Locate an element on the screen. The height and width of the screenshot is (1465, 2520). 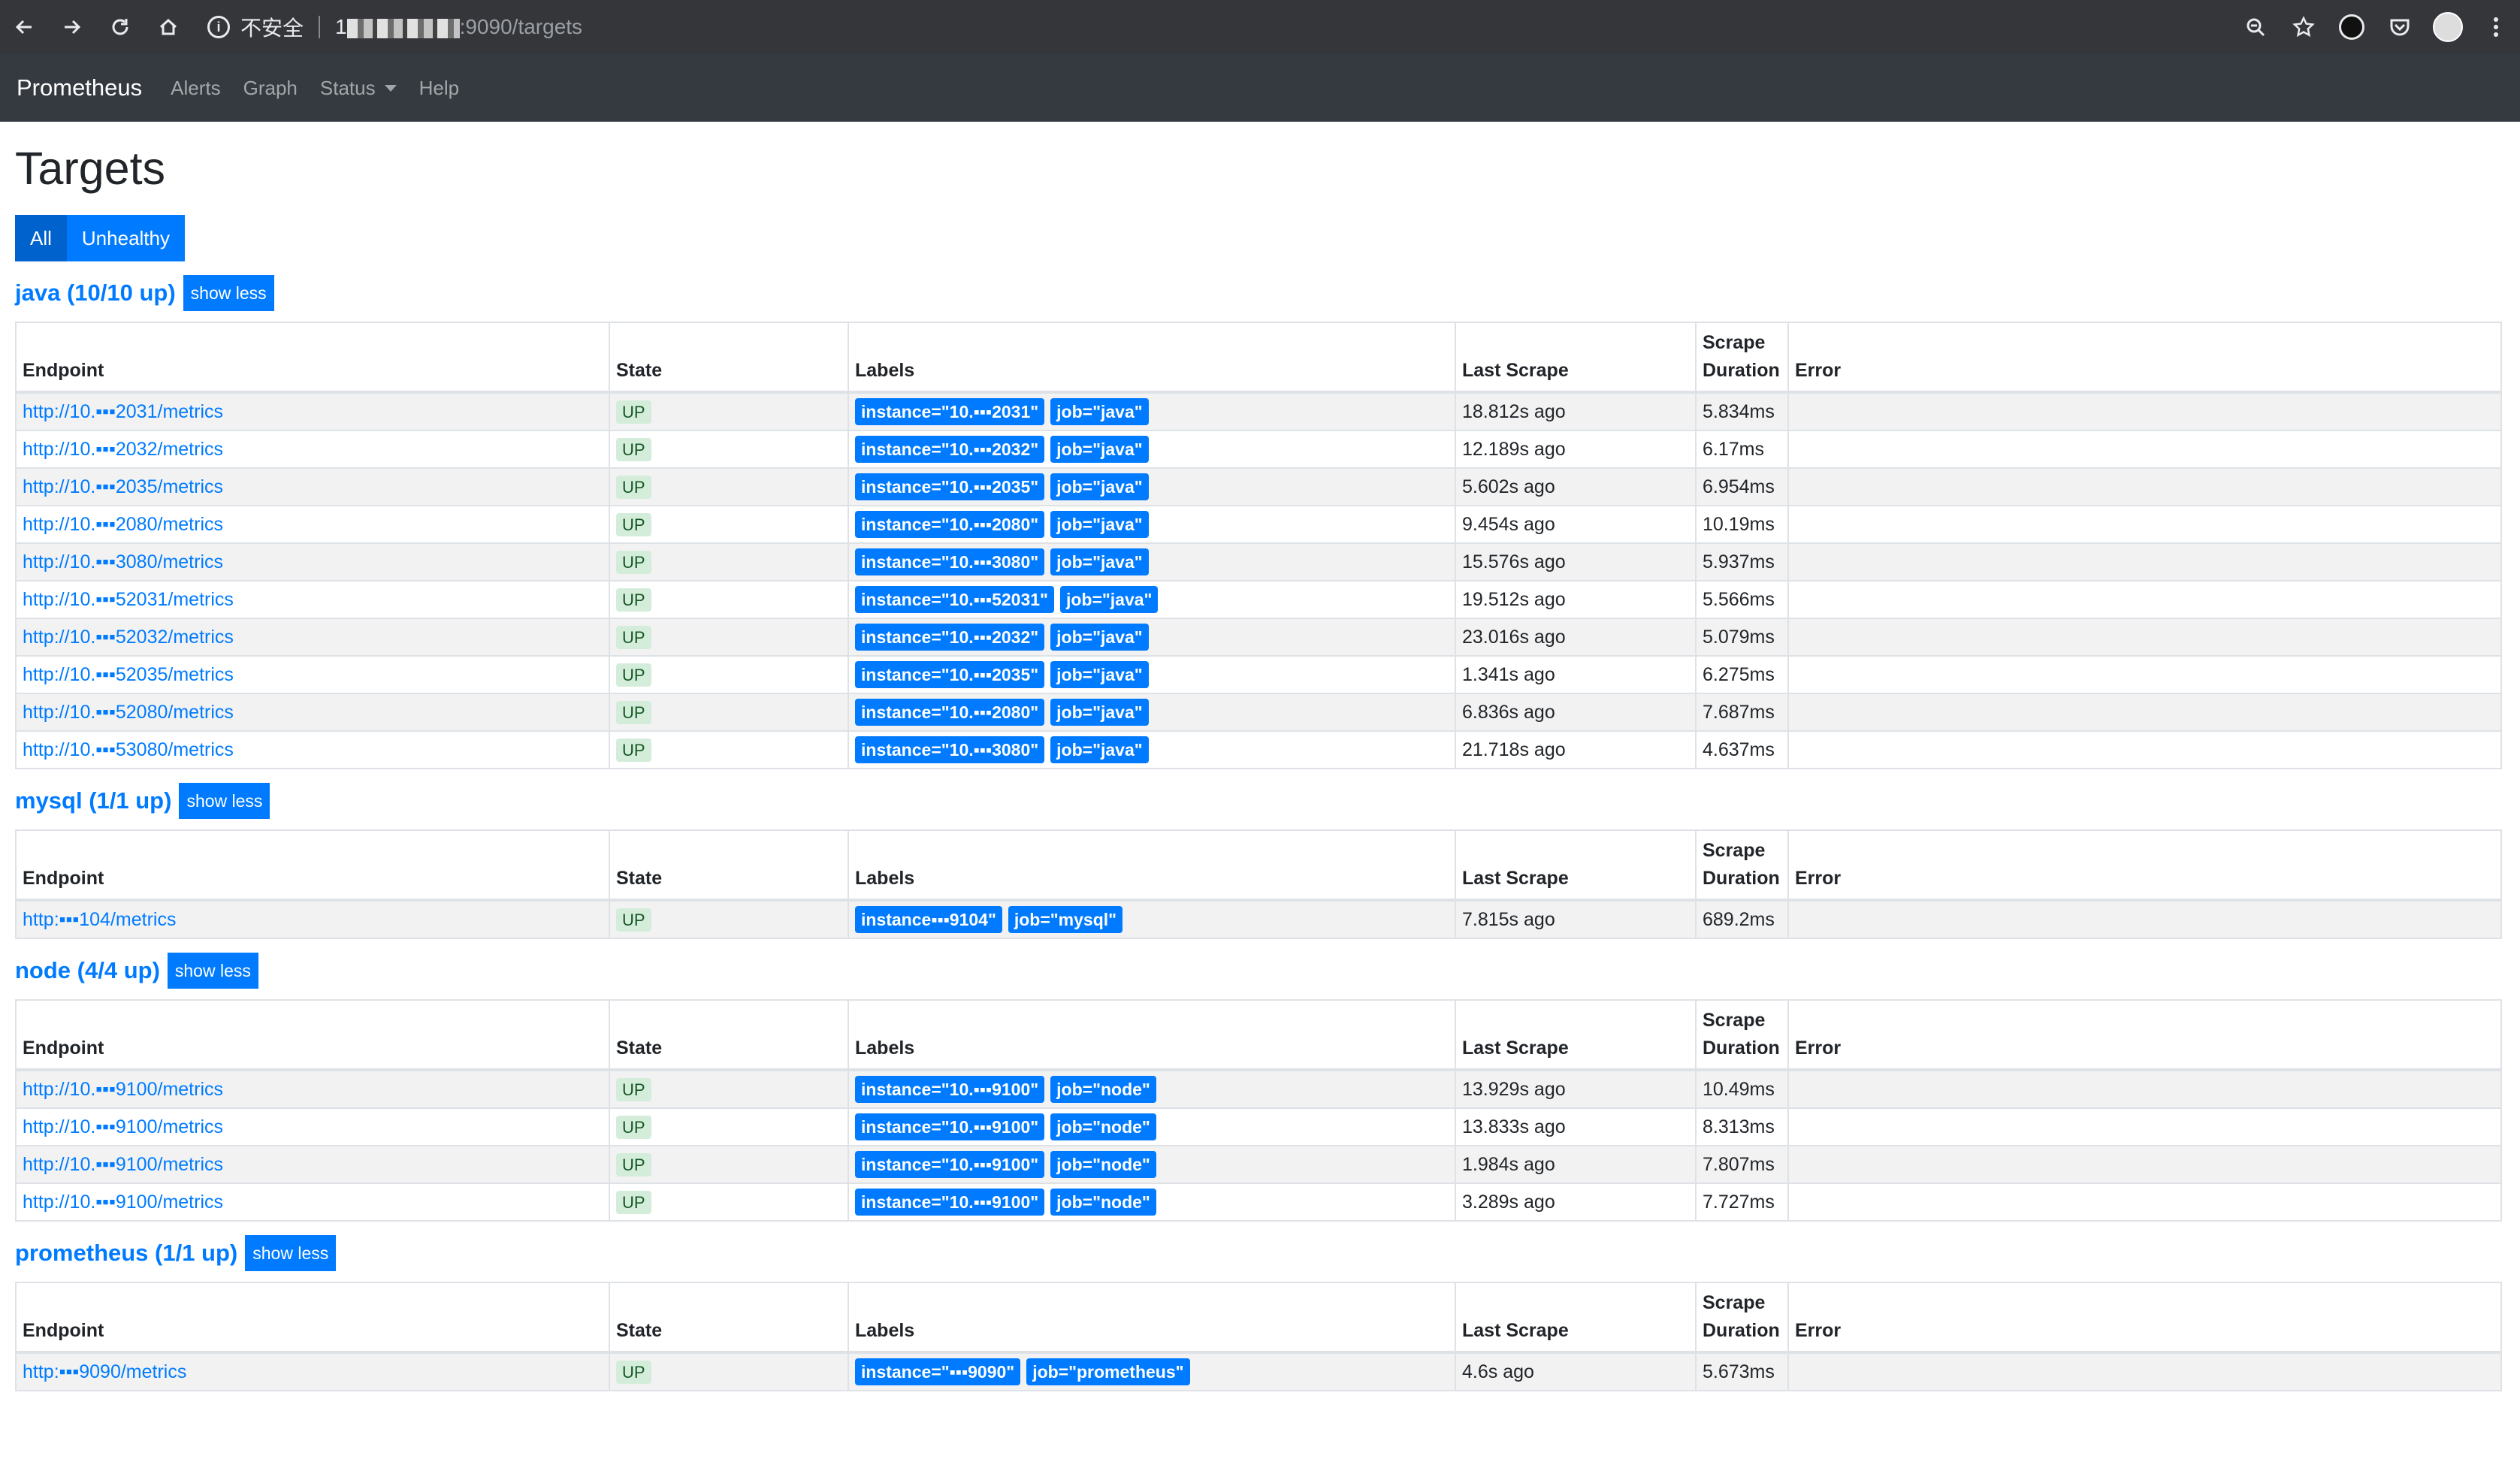
endpoint-link: http://10.▪︎▪︎▪︎53080/metrics is located at coordinates (128, 749).